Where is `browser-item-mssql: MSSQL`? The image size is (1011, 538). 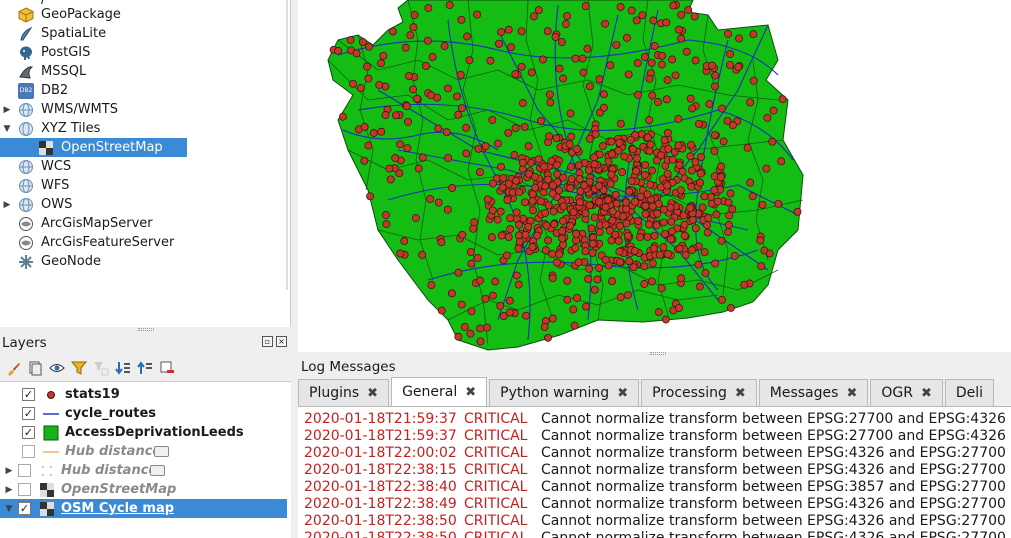 browser-item-mssql: MSSQL is located at coordinates (145, 71).